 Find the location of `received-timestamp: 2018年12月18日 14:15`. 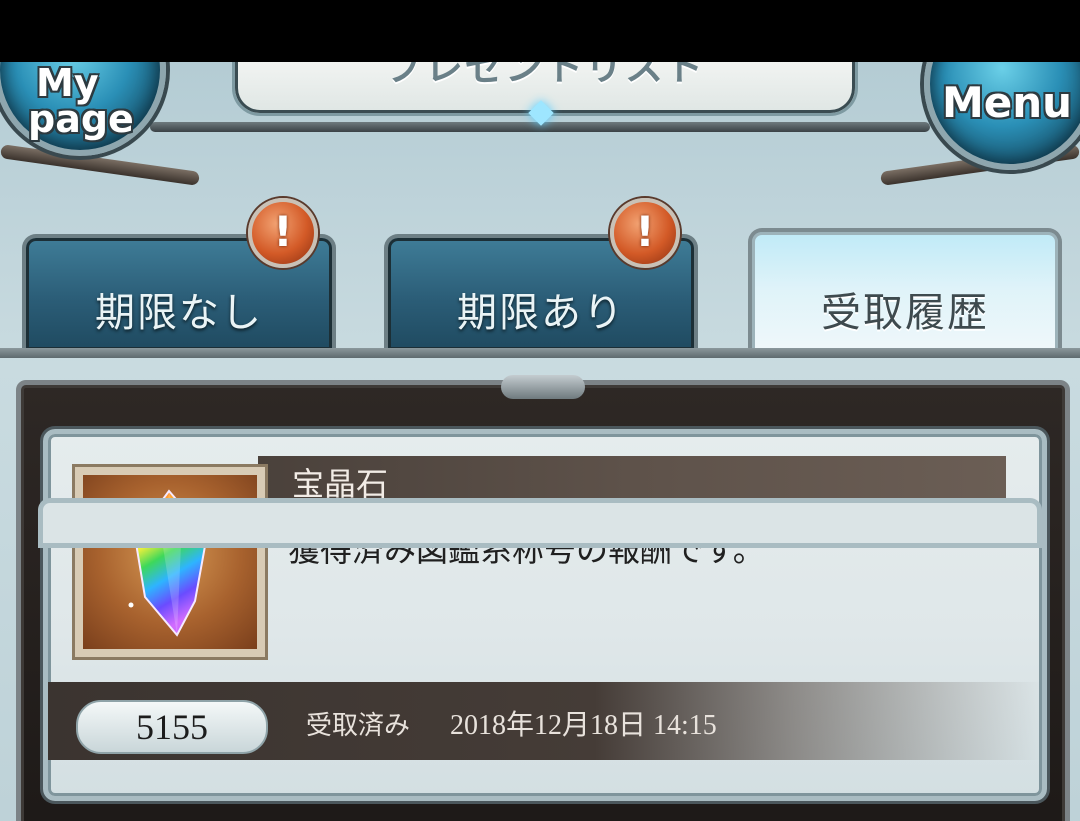

received-timestamp: 2018年12月18日 14:15 is located at coordinates (583, 725).